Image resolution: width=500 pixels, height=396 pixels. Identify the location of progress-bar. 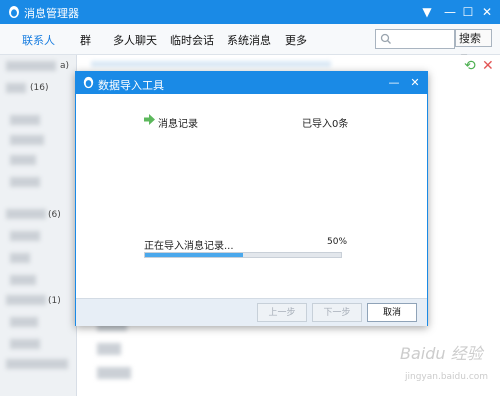
(243, 255).